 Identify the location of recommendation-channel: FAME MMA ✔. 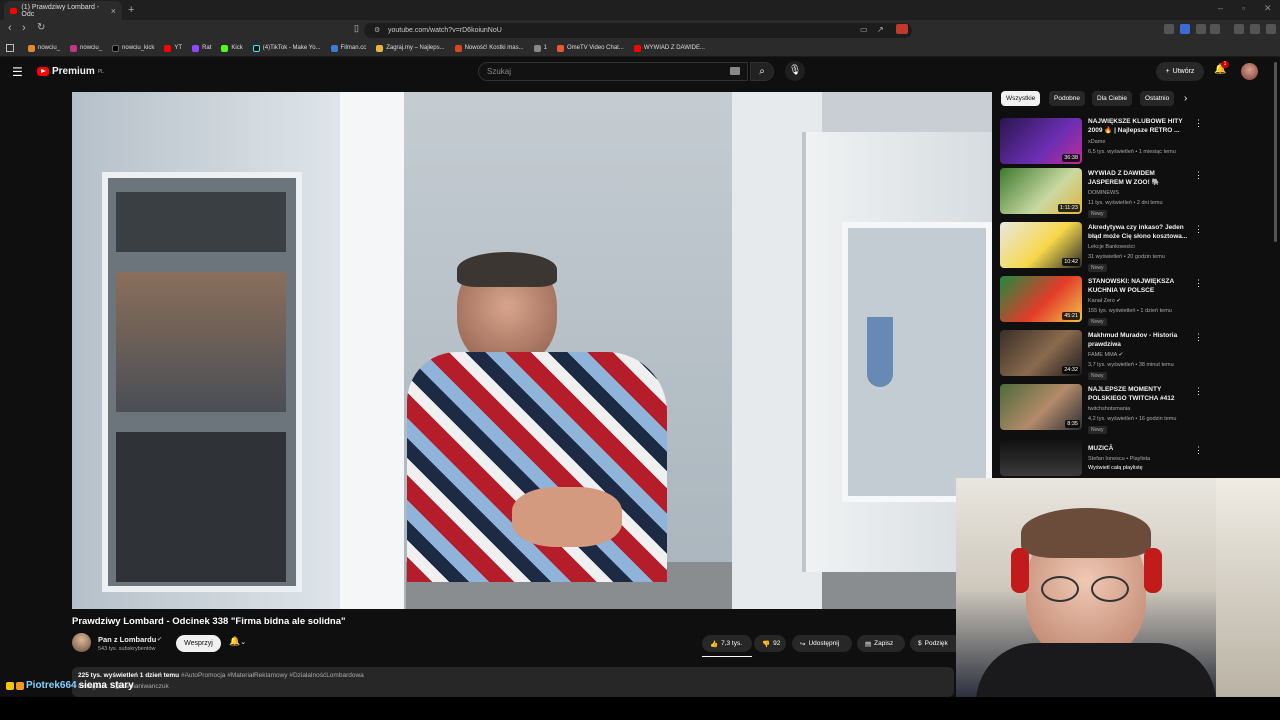
(1105, 355).